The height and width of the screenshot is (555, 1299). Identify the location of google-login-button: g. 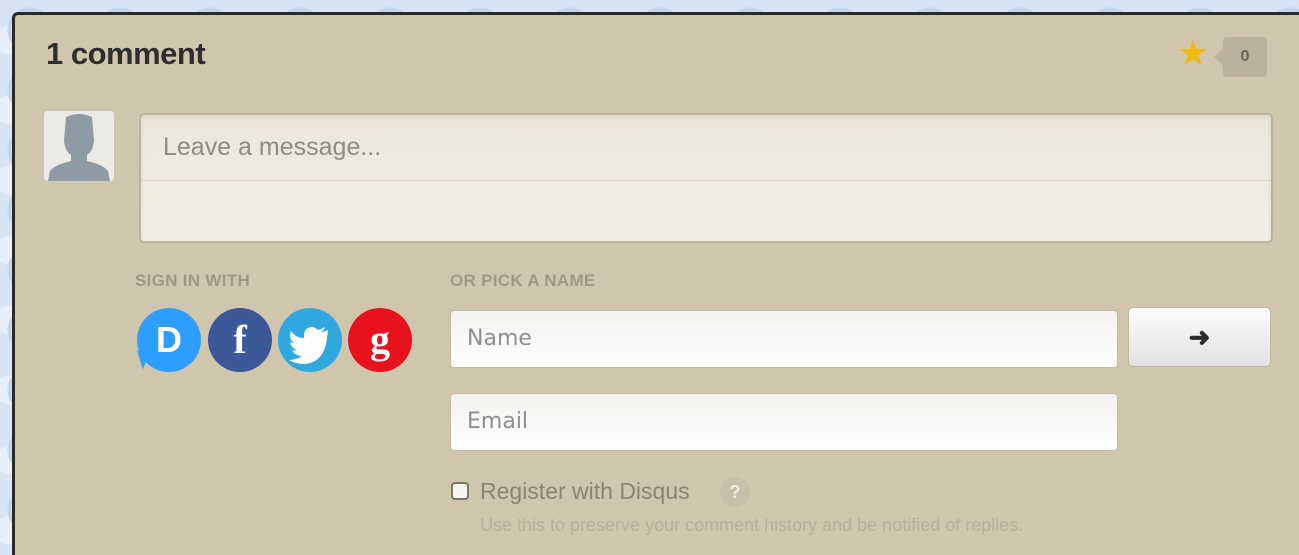
(380, 340).